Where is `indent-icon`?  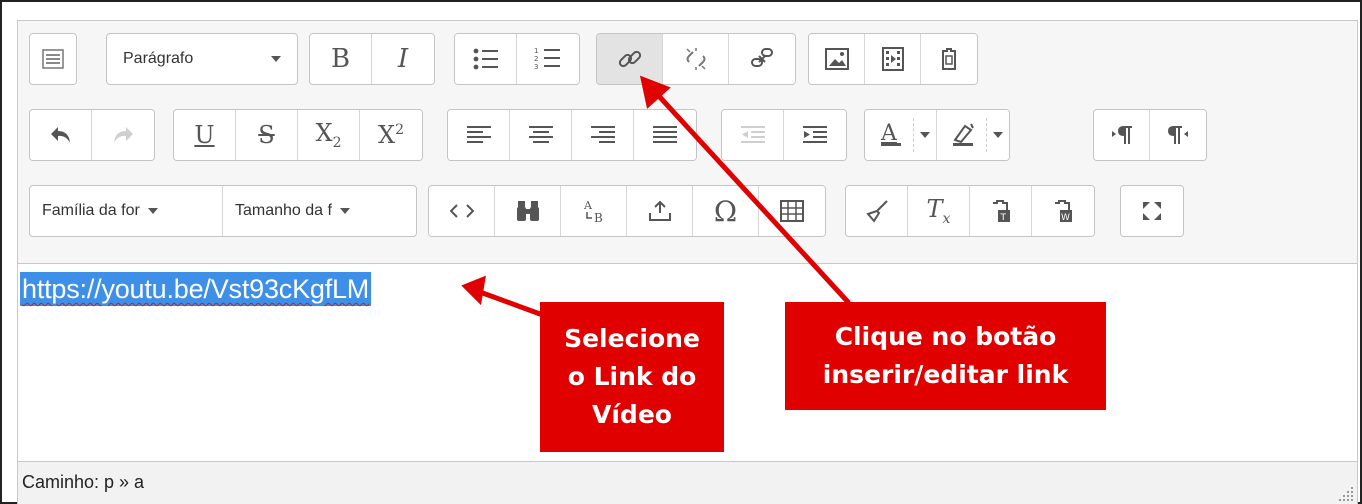
indent-icon is located at coordinates (815, 134).